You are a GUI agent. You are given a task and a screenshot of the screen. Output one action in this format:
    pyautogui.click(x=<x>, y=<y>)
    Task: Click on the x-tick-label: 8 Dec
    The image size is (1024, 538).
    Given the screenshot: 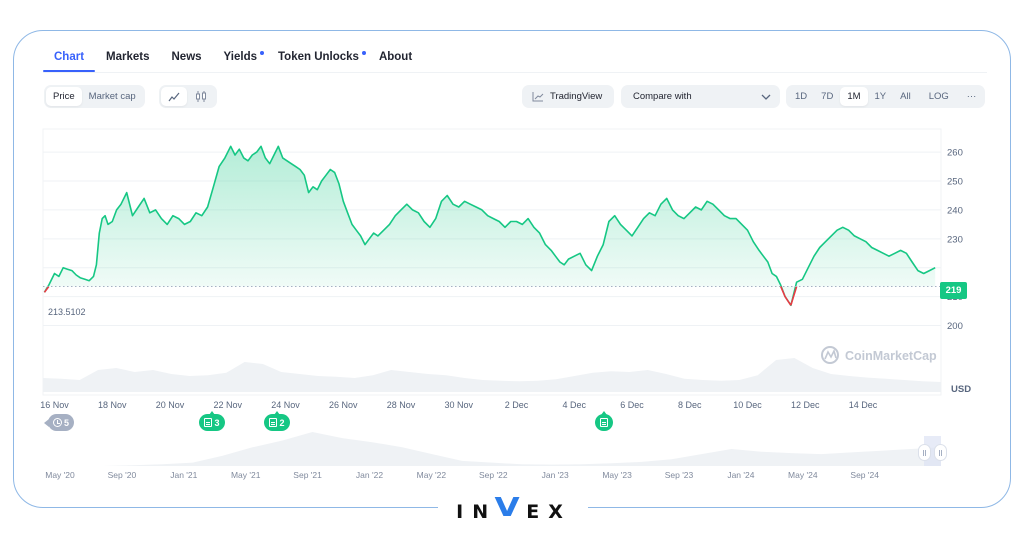 What is the action you would take?
    pyautogui.click(x=690, y=405)
    